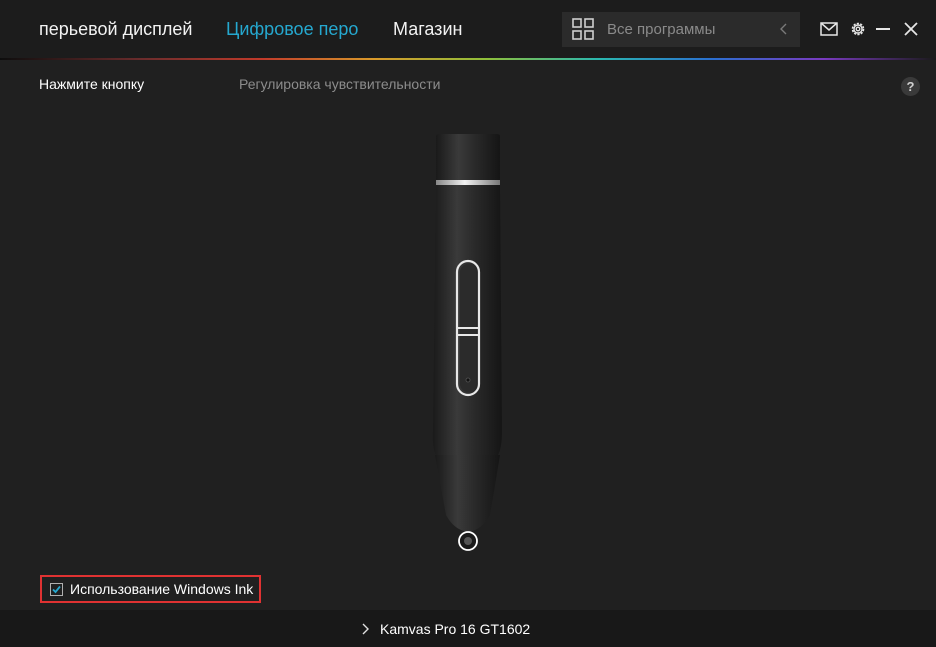  Describe the element at coordinates (467, 342) in the screenshot. I see `pen-illustration` at that location.